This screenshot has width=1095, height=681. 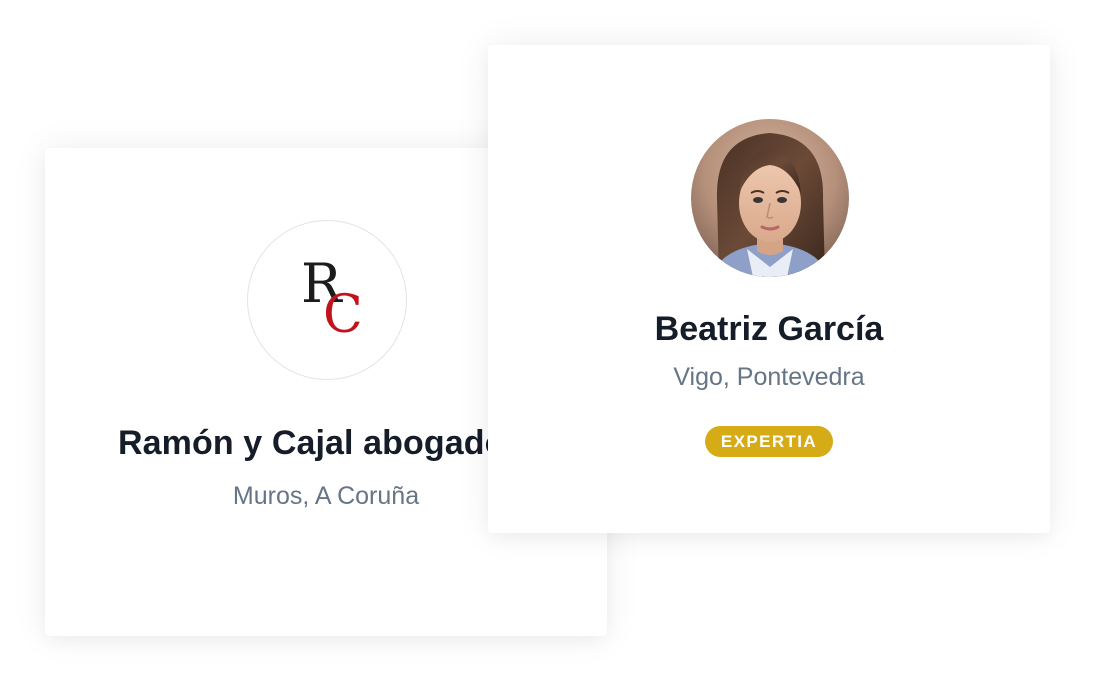 I want to click on badge-container: EXPERTIA, so click(x=769, y=442).